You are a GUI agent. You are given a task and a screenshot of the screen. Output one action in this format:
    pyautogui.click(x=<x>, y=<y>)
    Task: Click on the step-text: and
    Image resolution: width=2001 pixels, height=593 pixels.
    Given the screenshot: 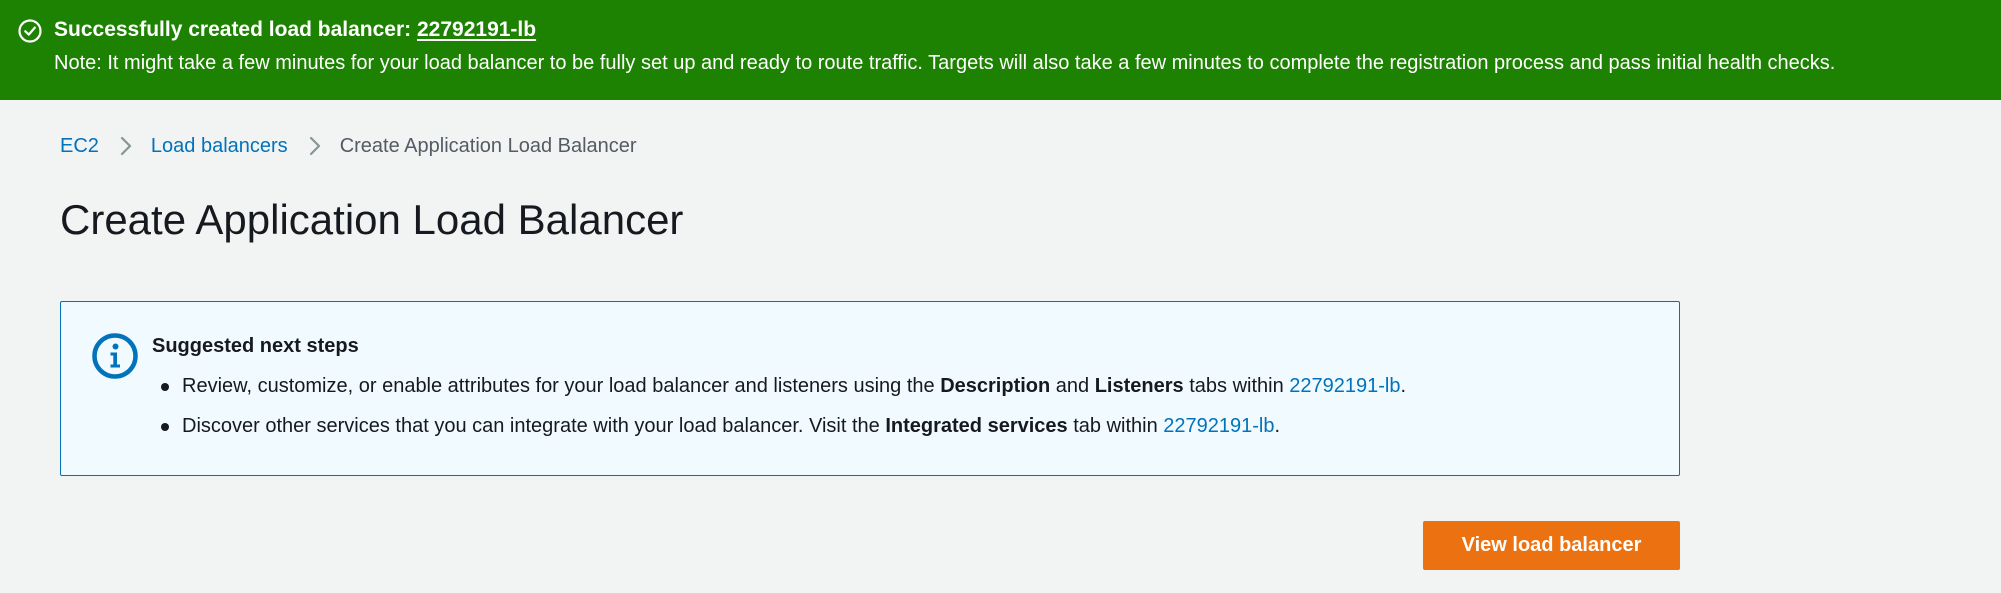 What is the action you would take?
    pyautogui.click(x=1072, y=386)
    